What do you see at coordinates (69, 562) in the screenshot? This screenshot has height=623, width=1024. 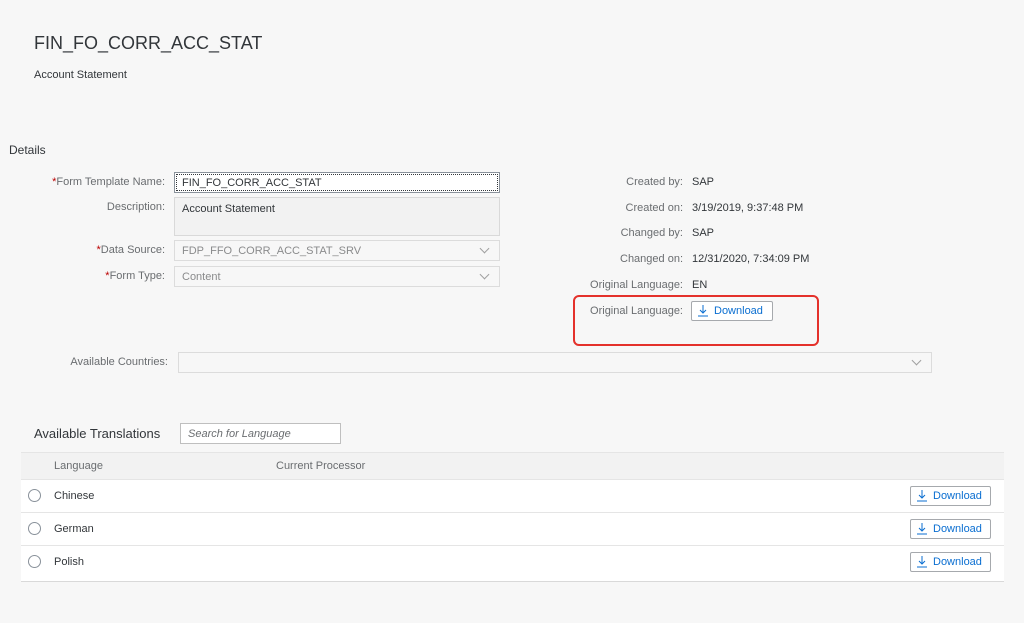 I see `row-language: Polish` at bounding box center [69, 562].